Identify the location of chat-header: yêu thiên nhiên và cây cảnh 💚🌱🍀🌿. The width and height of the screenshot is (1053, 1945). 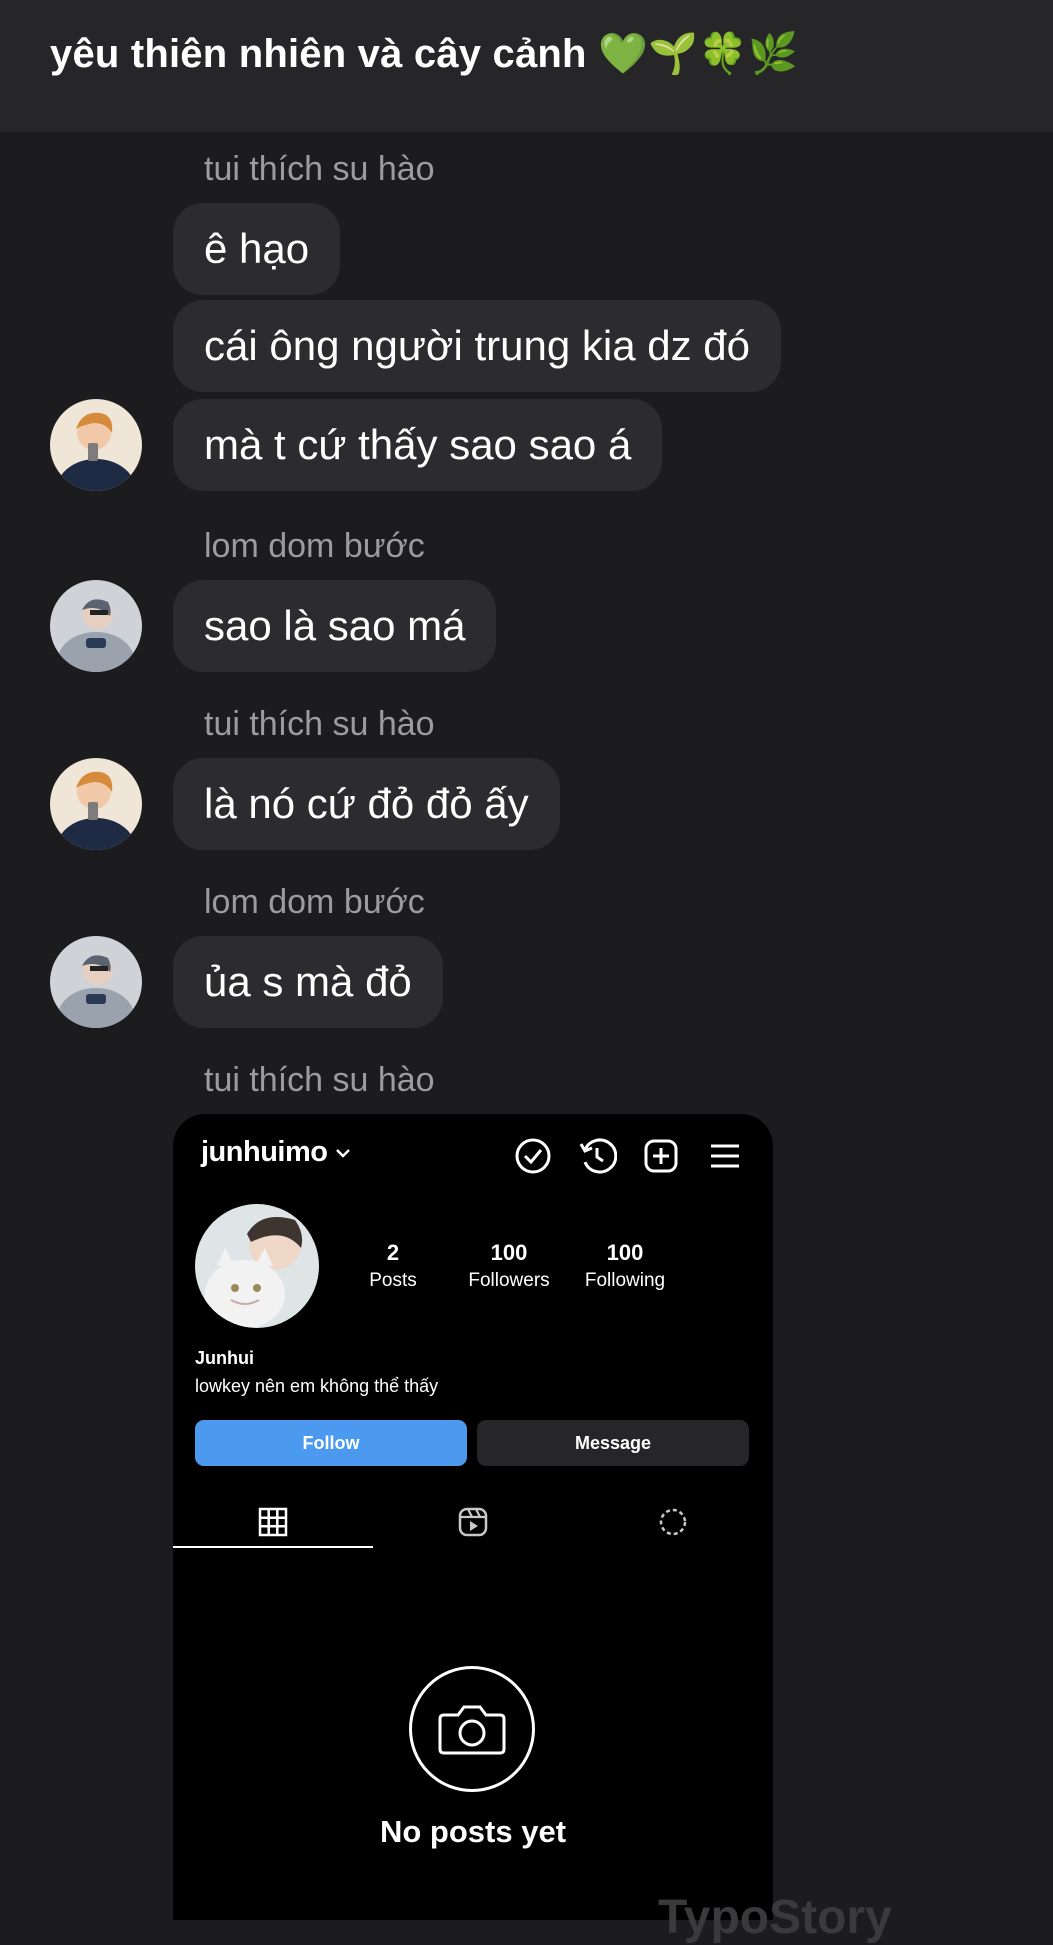
(526, 66).